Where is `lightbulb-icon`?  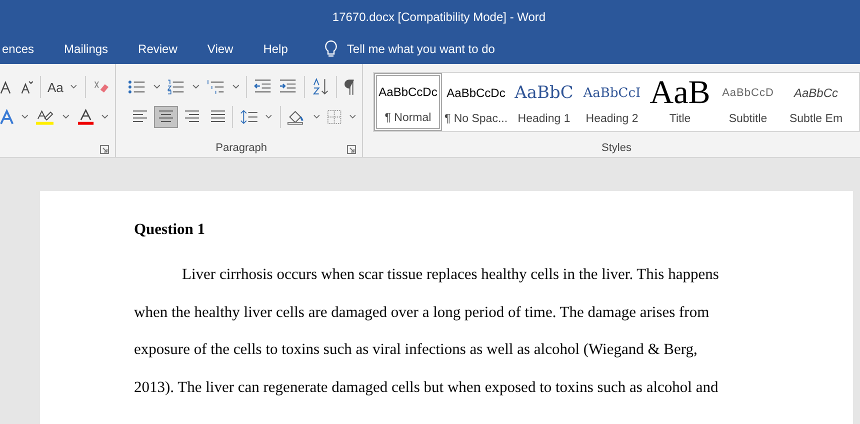
lightbulb-icon is located at coordinates (331, 49).